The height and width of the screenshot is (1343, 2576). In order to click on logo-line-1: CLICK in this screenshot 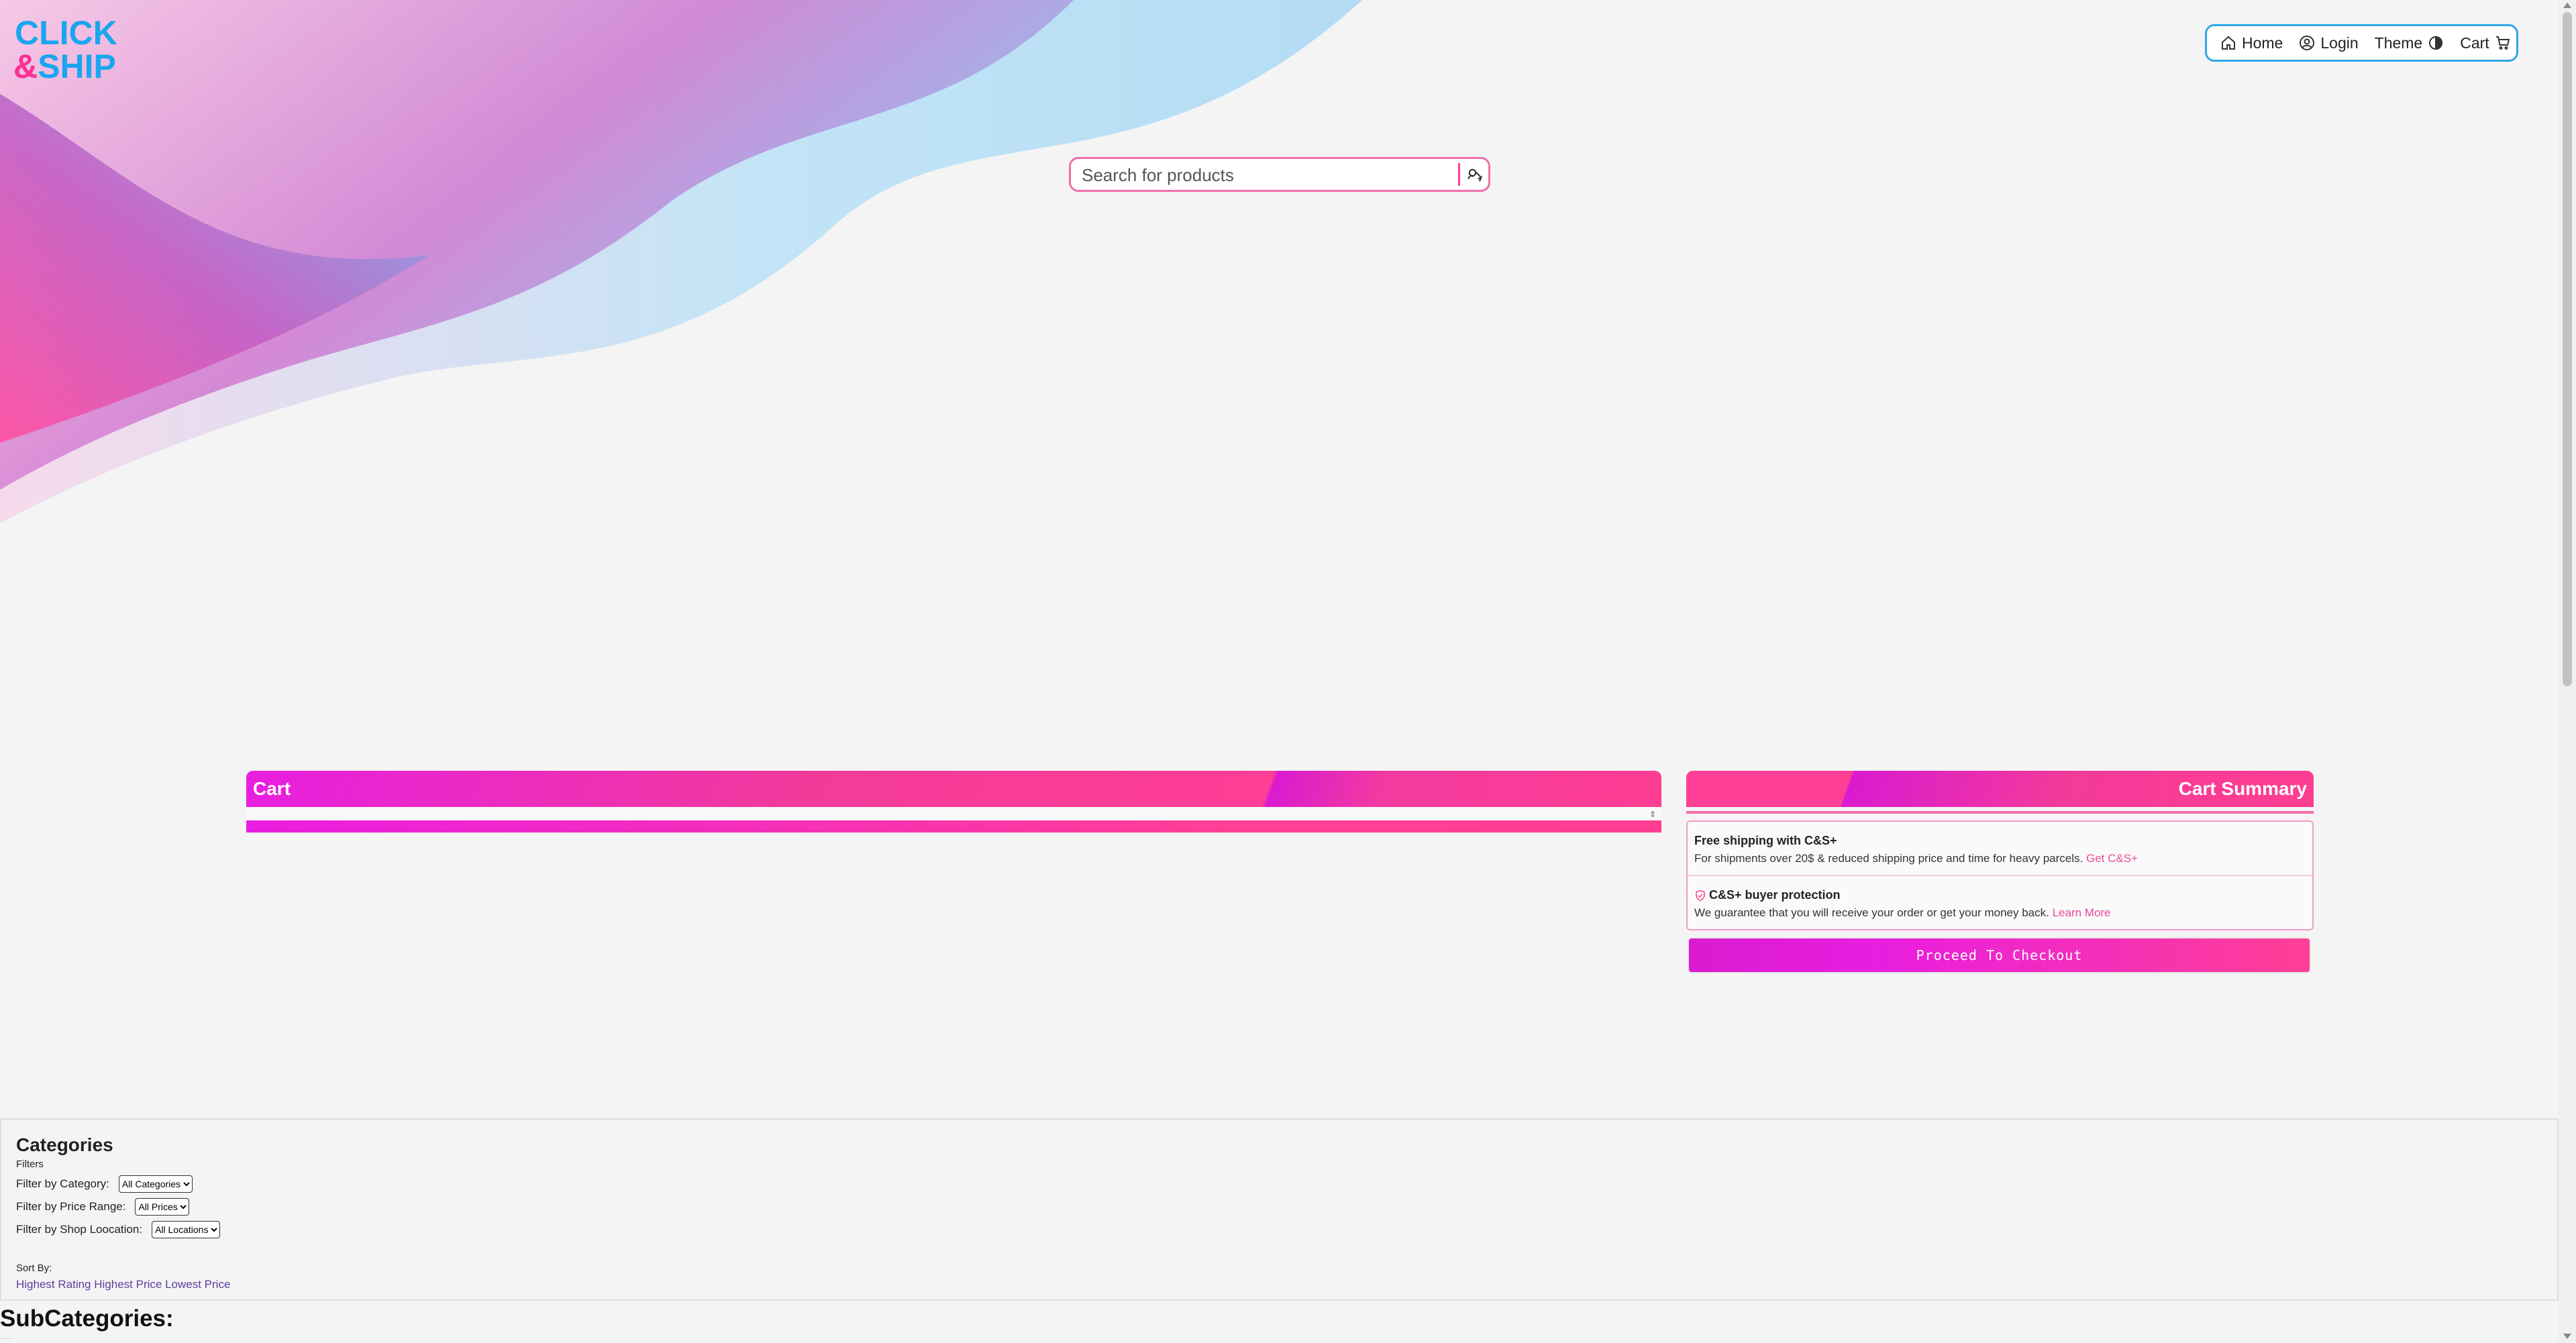, I will do `click(66, 33)`.